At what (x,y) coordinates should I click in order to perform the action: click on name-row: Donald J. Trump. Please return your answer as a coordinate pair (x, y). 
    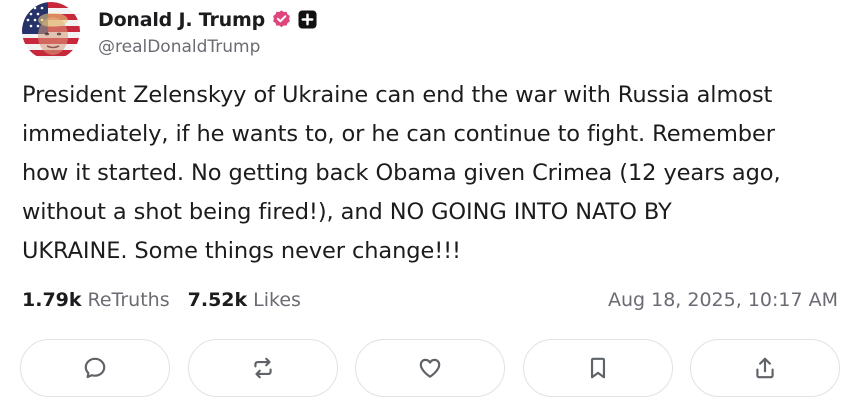
    Looking at the image, I should click on (207, 20).